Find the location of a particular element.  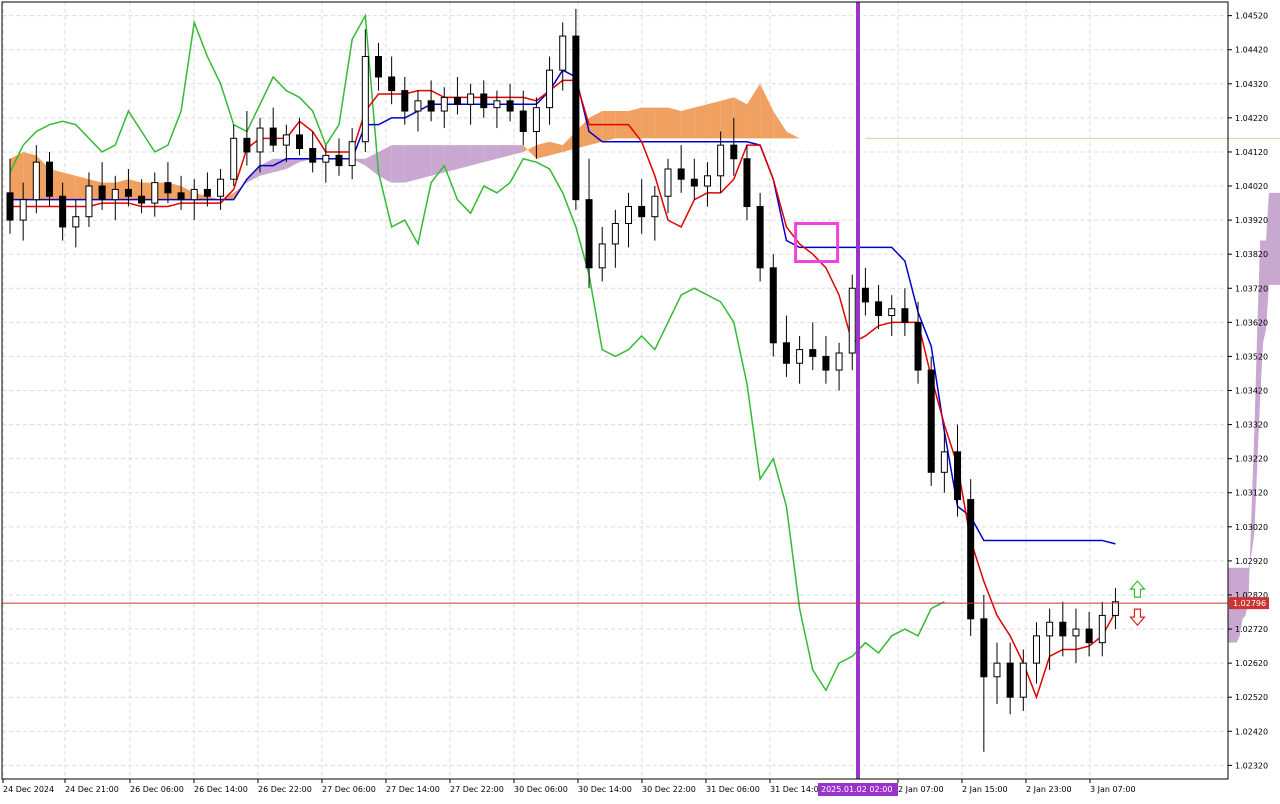

y-tick-label: 1.03820 is located at coordinates (1251, 254).